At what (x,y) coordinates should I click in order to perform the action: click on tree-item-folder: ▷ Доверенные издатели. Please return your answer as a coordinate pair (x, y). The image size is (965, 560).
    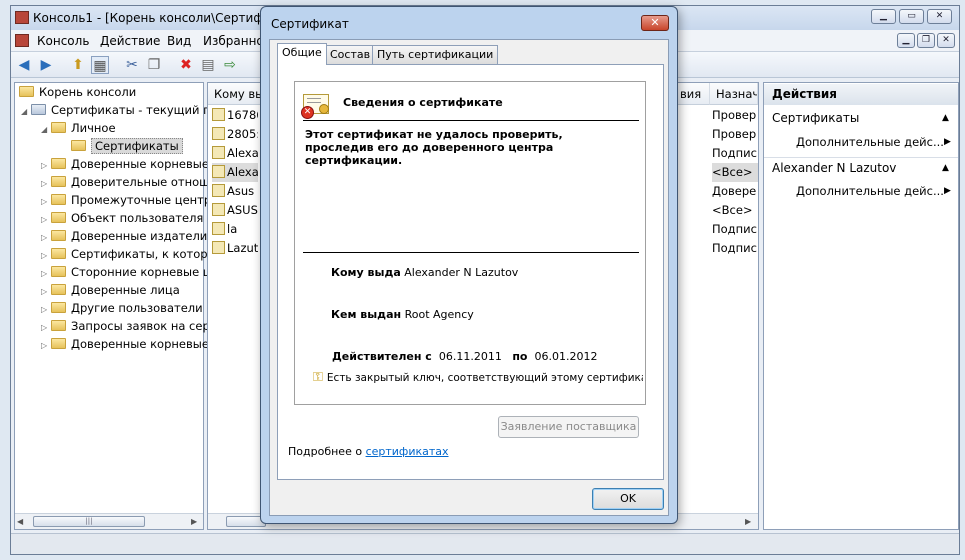
    Looking at the image, I should click on (124, 236).